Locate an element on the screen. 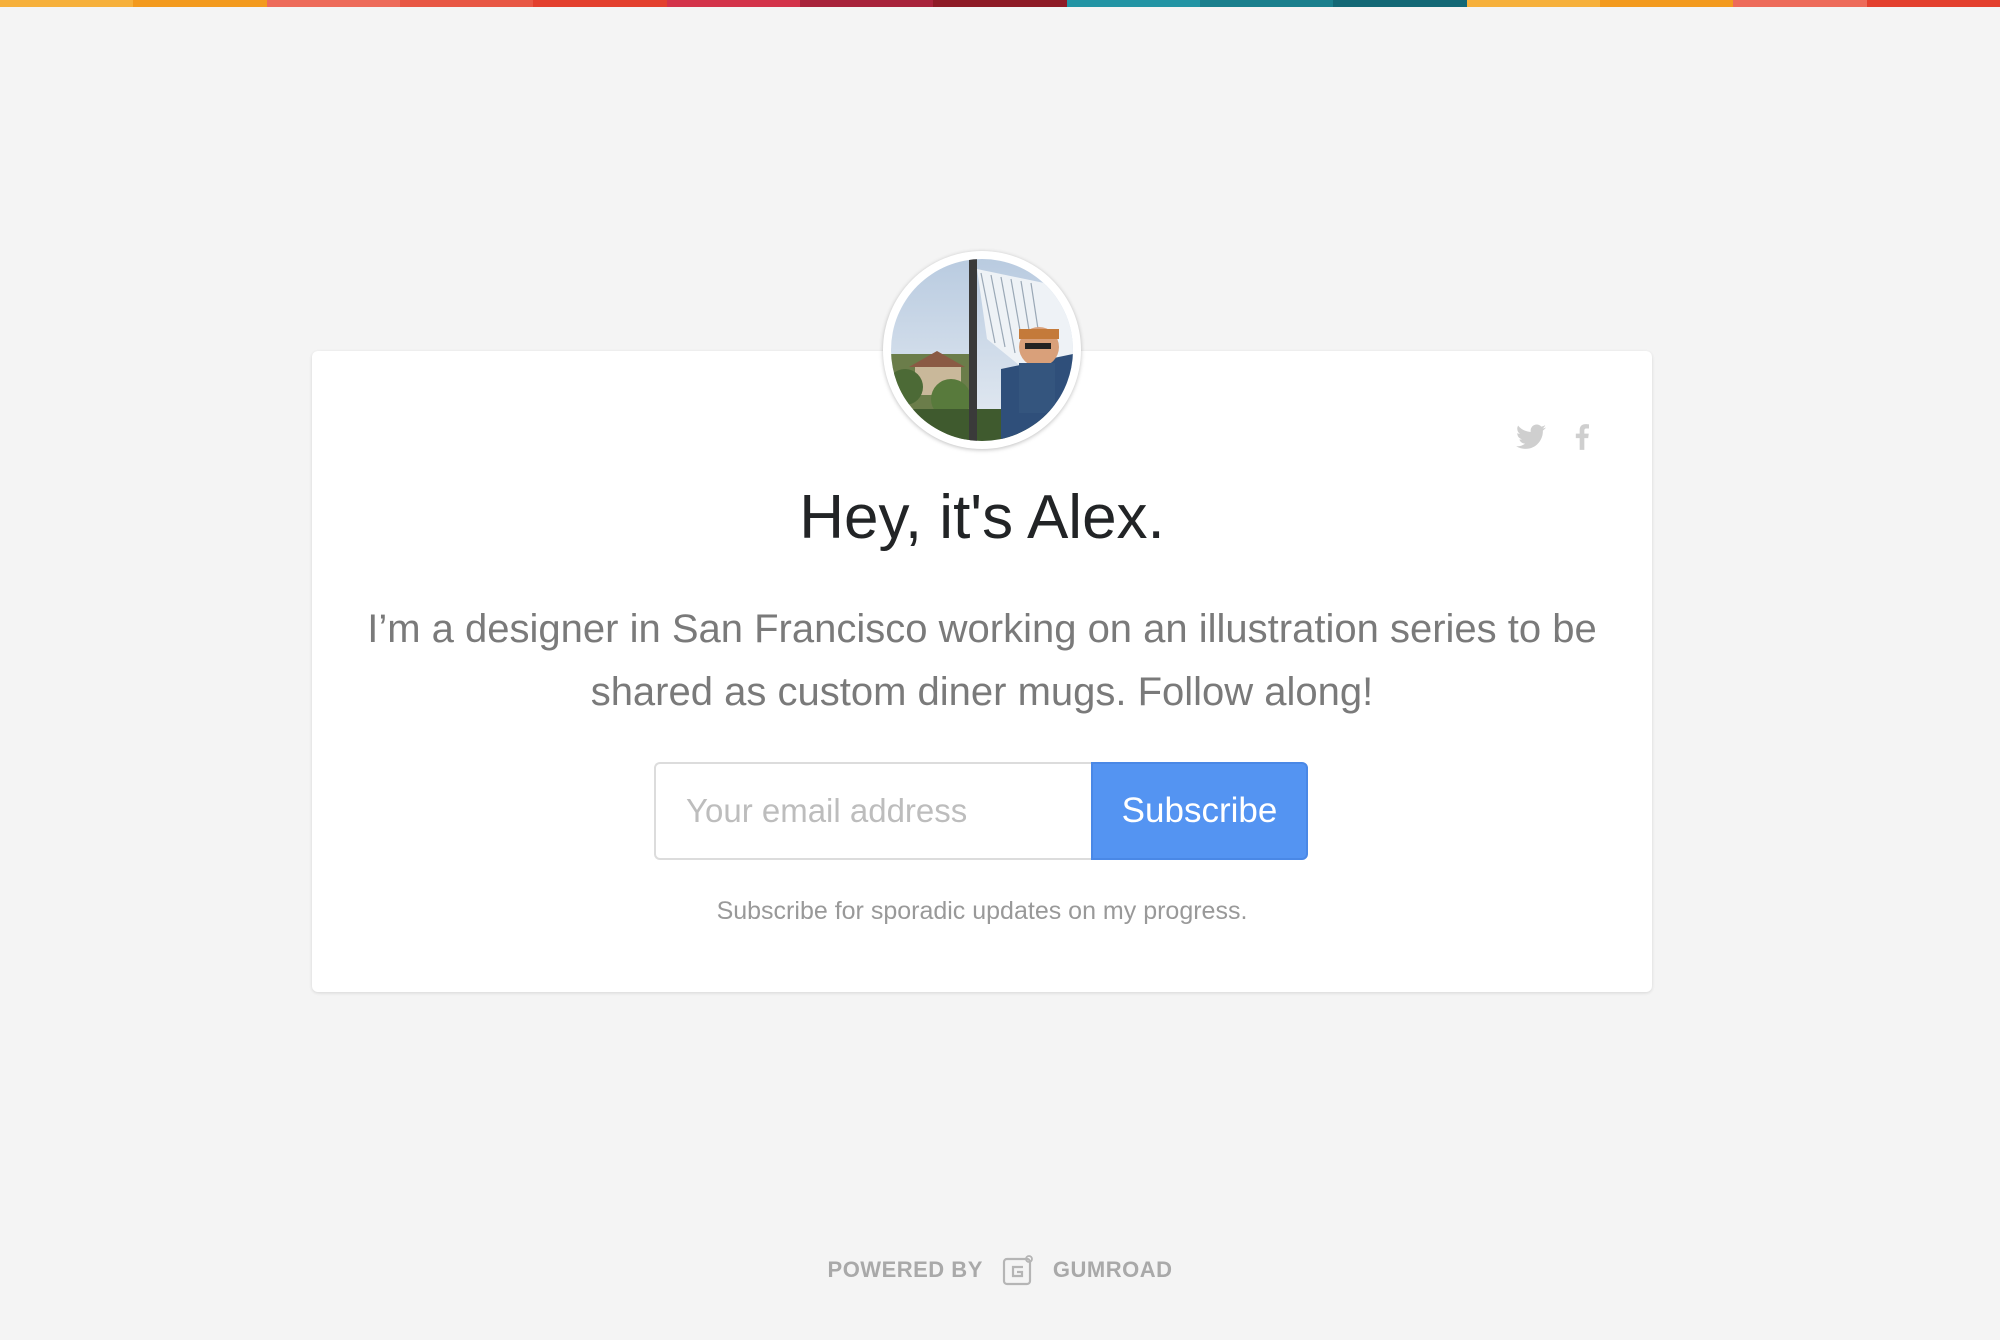 This screenshot has width=2000, height=1340. profile-photo is located at coordinates (982, 350).